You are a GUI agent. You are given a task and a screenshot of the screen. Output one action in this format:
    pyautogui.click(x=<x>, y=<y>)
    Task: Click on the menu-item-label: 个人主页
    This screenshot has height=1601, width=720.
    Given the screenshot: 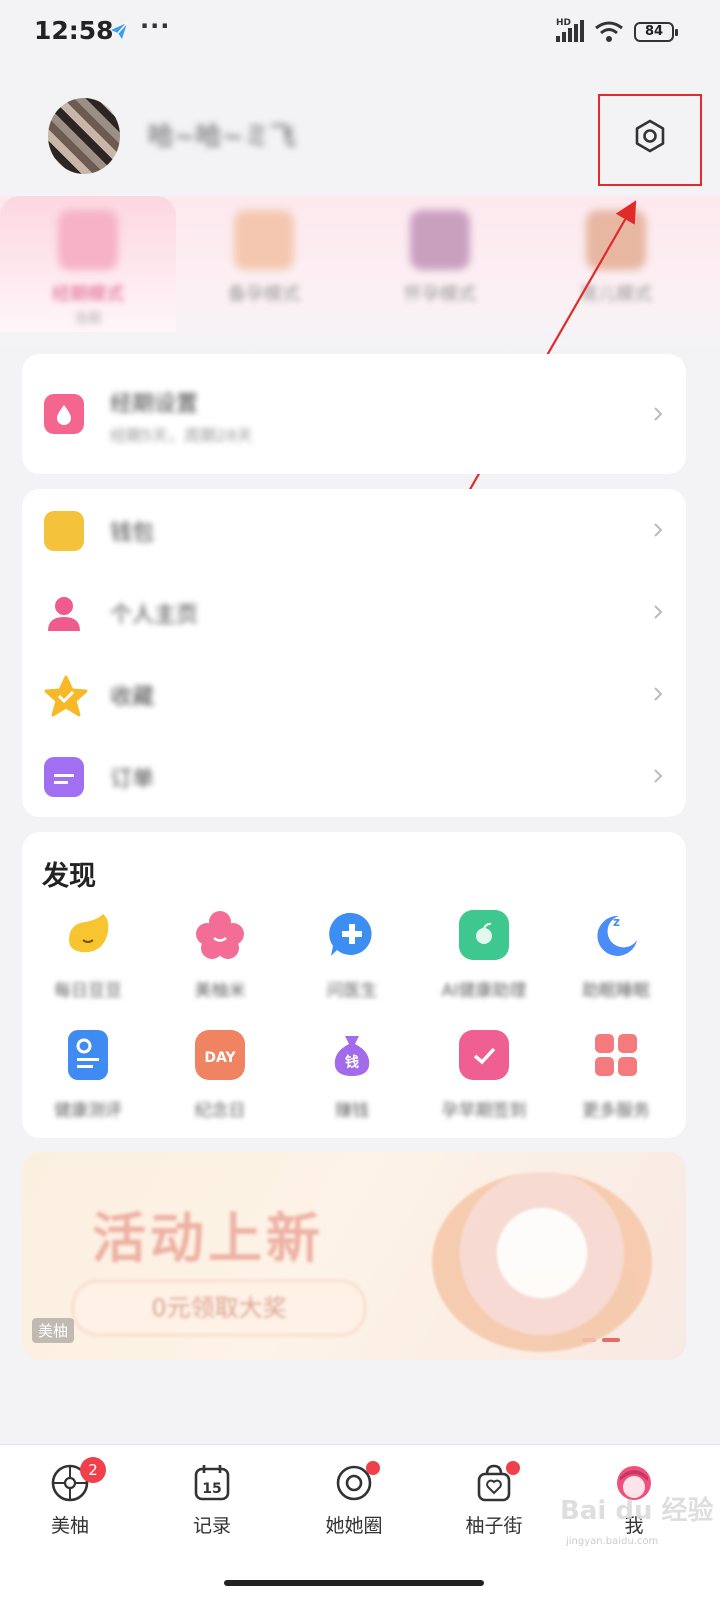 What is the action you would take?
    pyautogui.click(x=154, y=615)
    